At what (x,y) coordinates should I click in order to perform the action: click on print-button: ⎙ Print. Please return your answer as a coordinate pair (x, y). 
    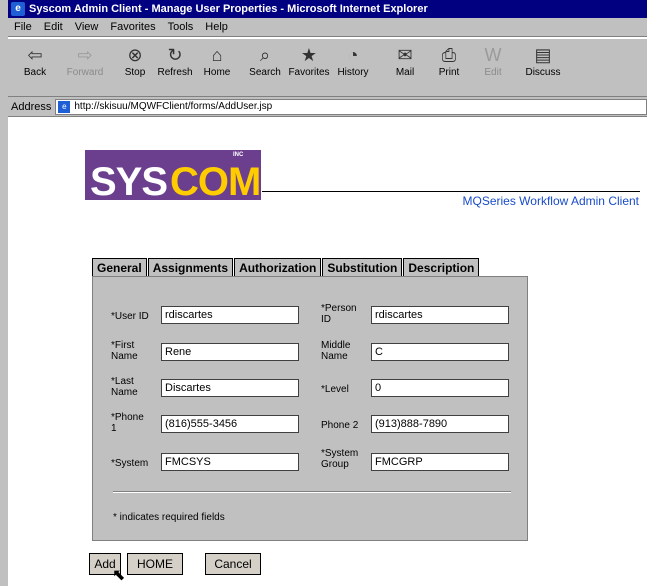
    Looking at the image, I should click on (449, 60).